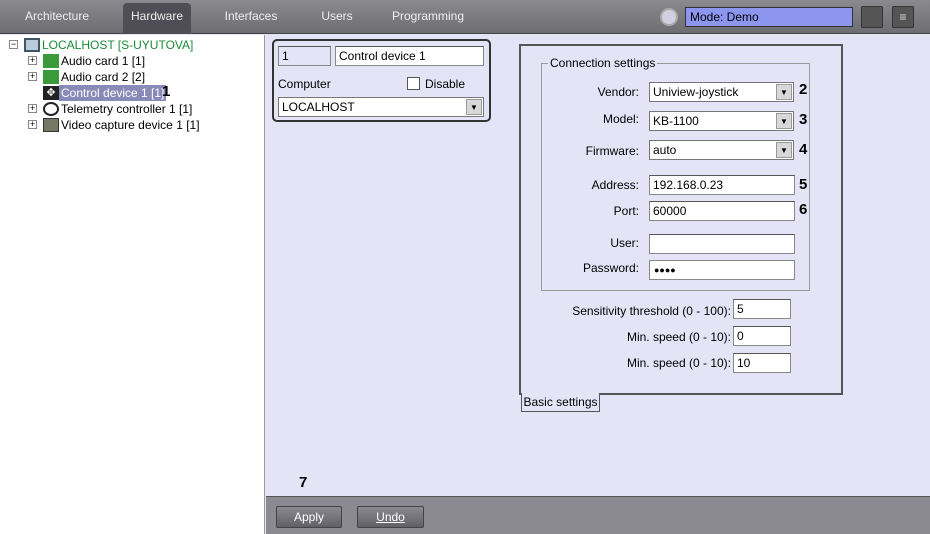  What do you see at coordinates (721, 150) in the screenshot?
I see `firmware-select: auto ▼` at bounding box center [721, 150].